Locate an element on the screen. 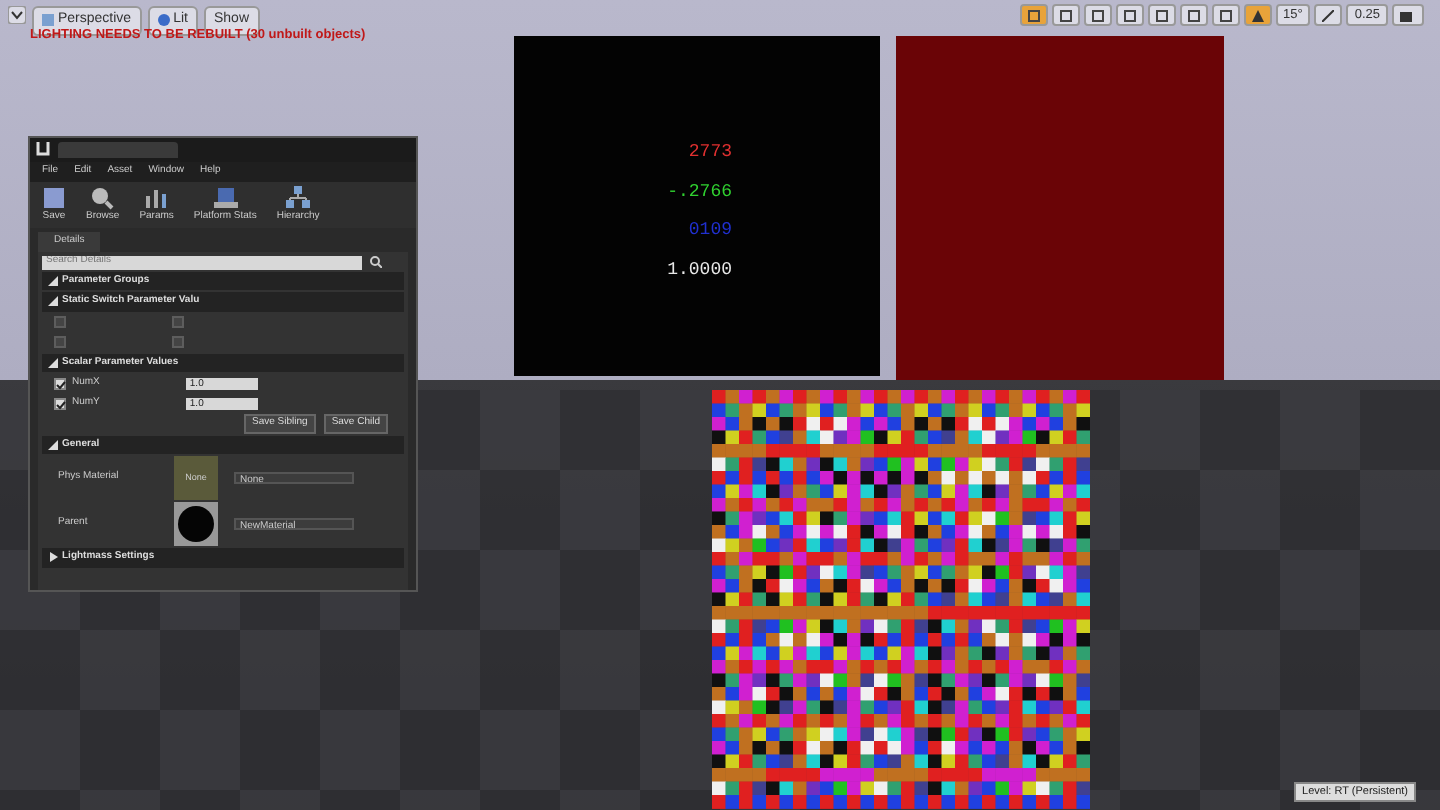 The image size is (1440, 810). value-readout: -.2766 is located at coordinates (699, 192).